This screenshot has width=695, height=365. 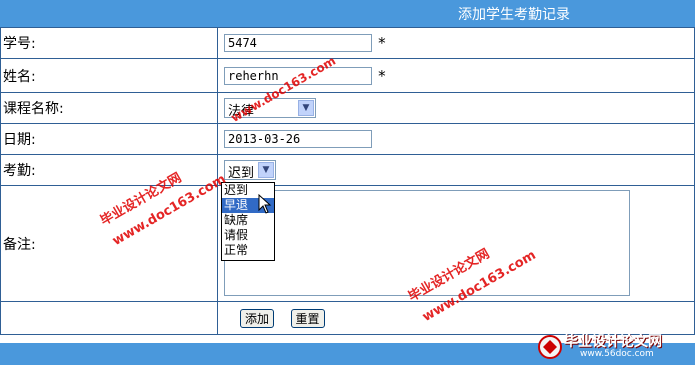 What do you see at coordinates (617, 354) in the screenshot?
I see `logo-url: www.56doc.com` at bounding box center [617, 354].